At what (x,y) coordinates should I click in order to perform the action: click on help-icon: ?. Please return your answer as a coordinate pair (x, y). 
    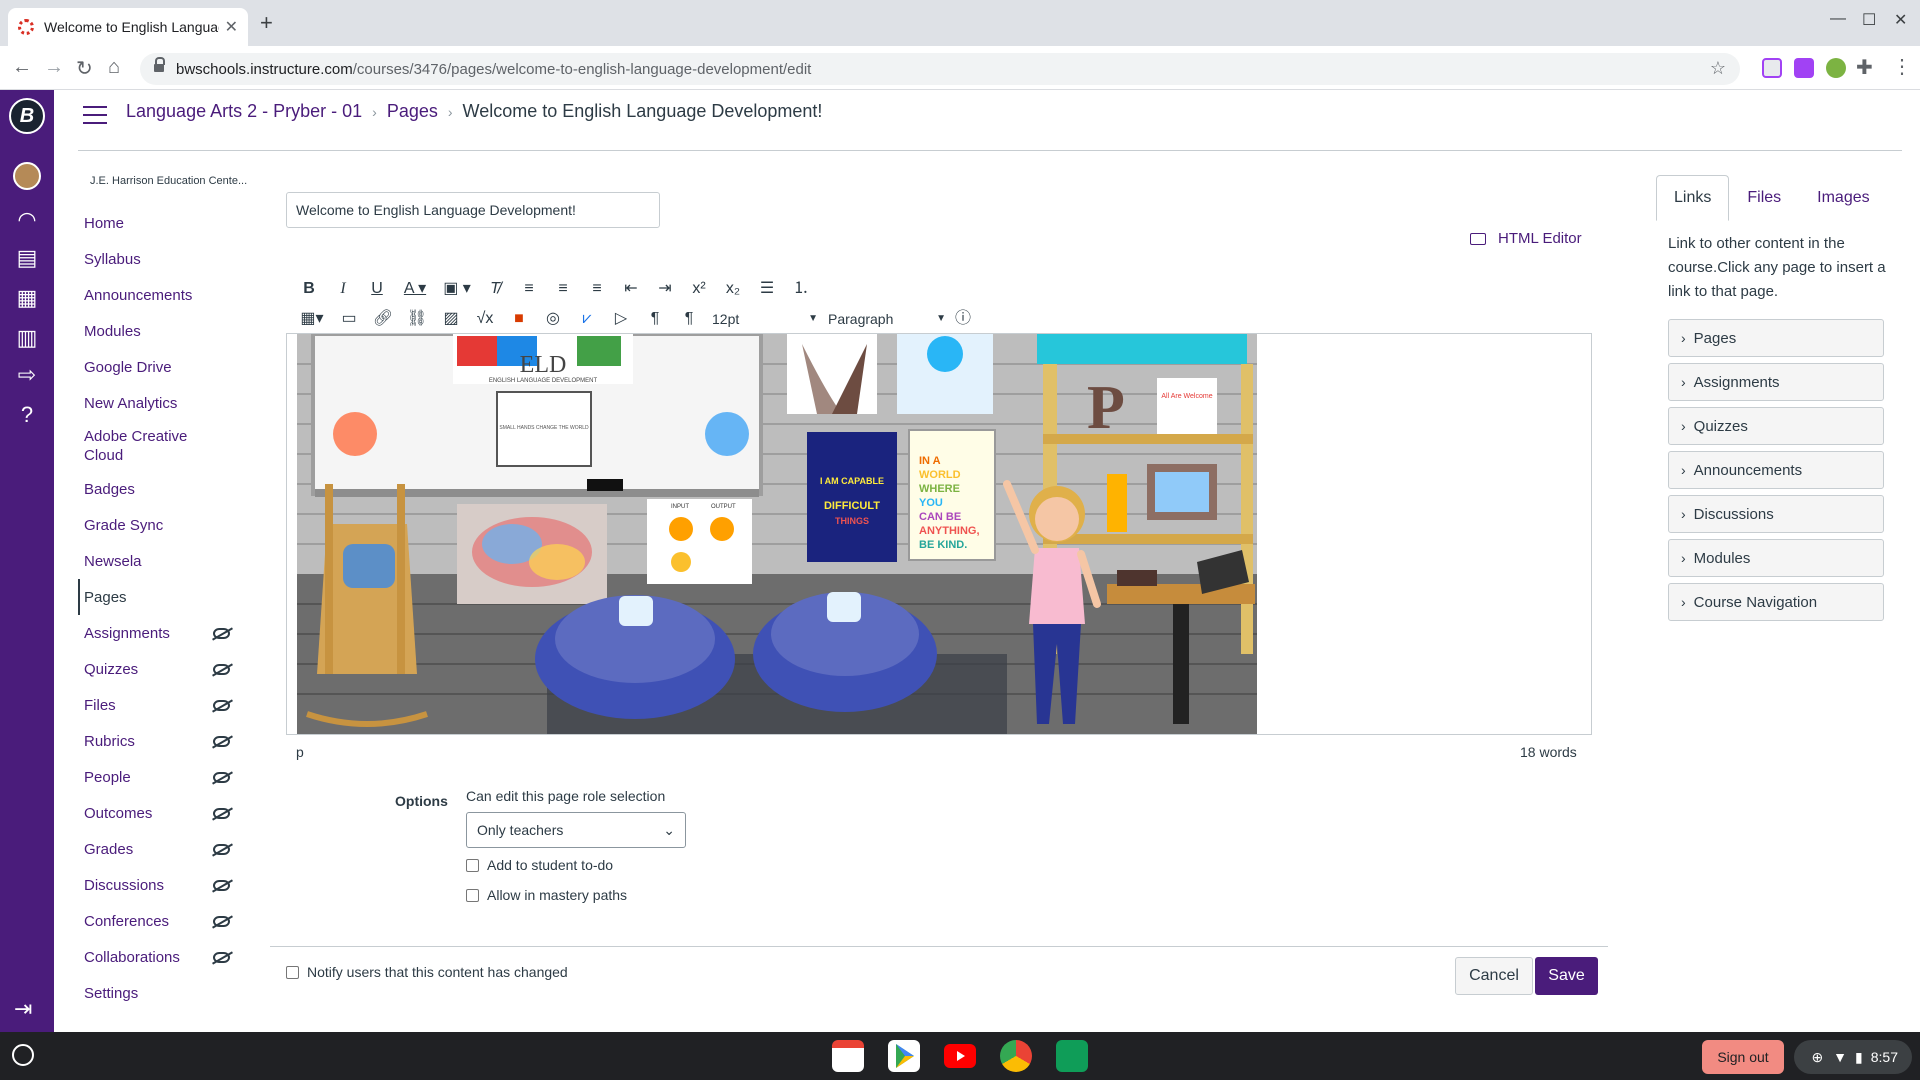
    Looking at the image, I should click on (27, 415).